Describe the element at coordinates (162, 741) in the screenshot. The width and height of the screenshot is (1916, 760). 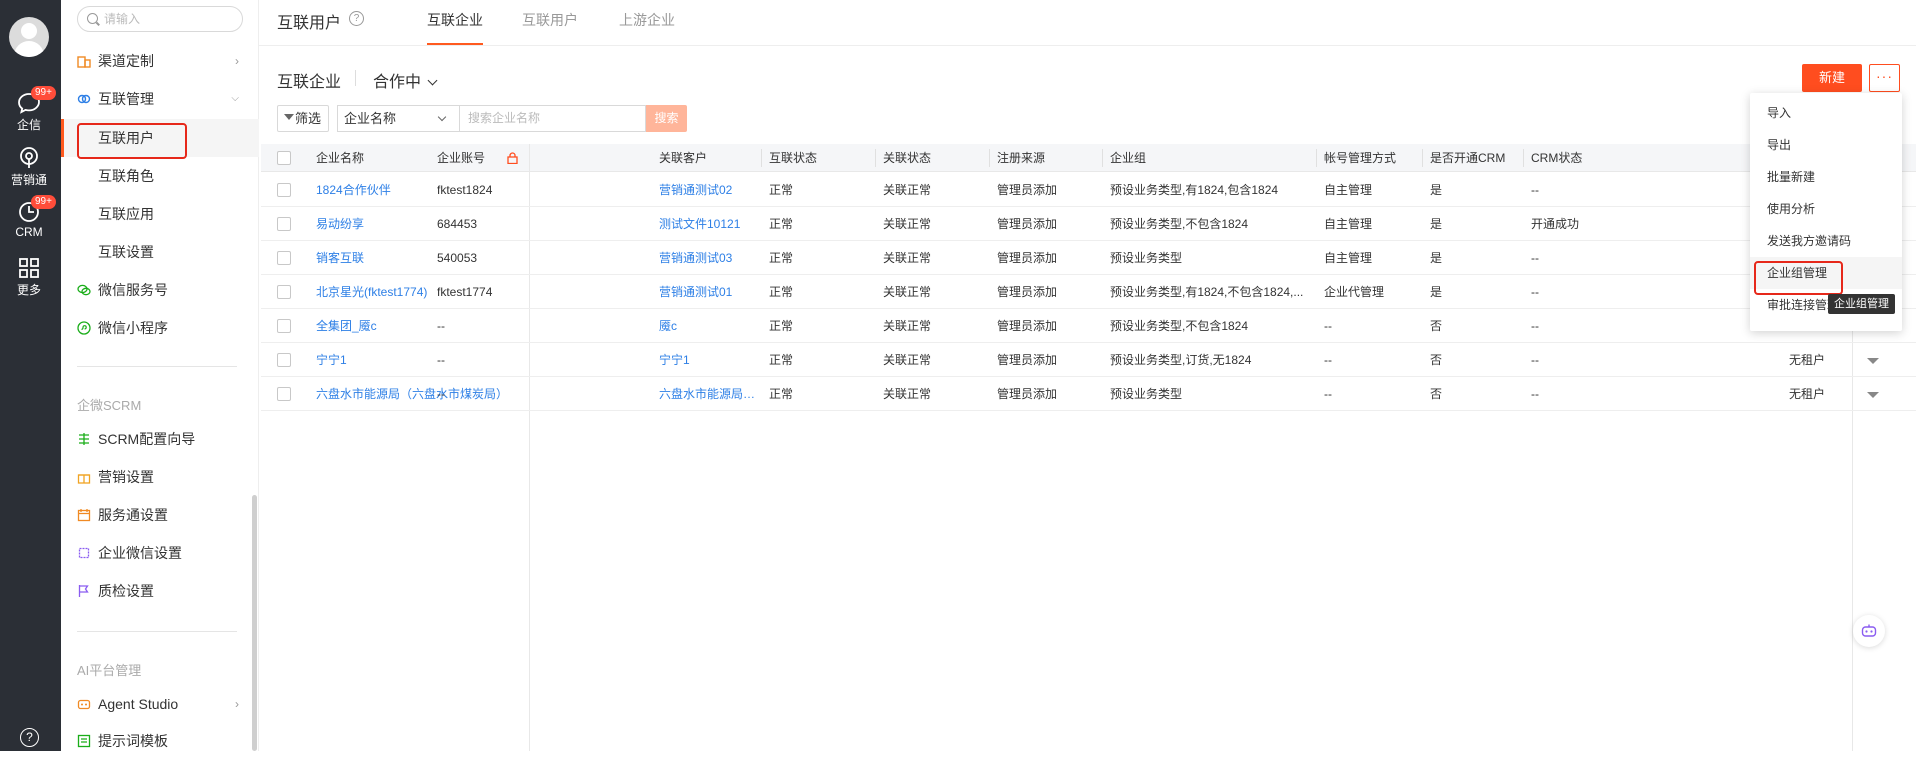
I see `sidebar-item-prompt-template: 提示词模板` at that location.